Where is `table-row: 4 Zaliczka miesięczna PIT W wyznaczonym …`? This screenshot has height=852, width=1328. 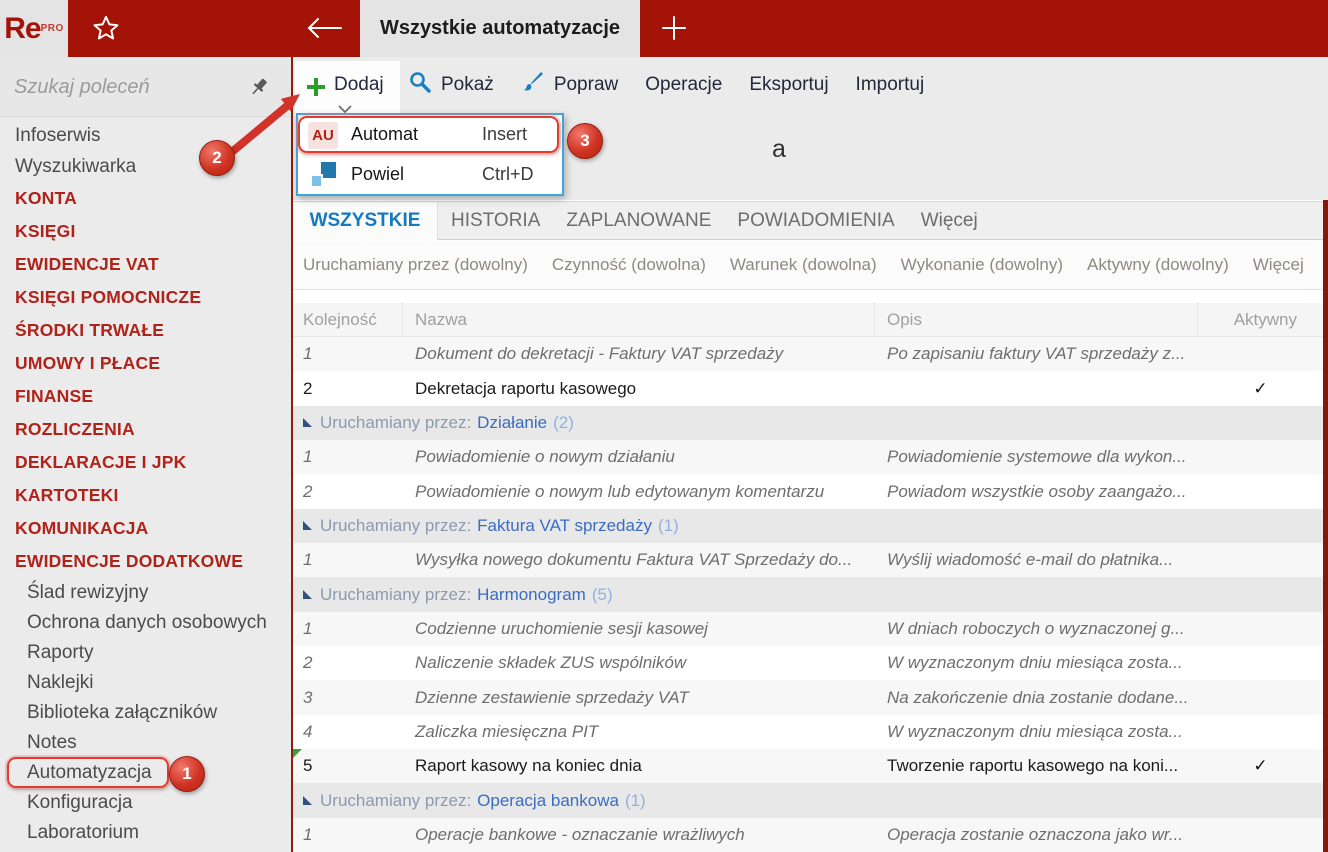 table-row: 4 Zaliczka miesięczna PIT W wyznaczonym … is located at coordinates (808, 732).